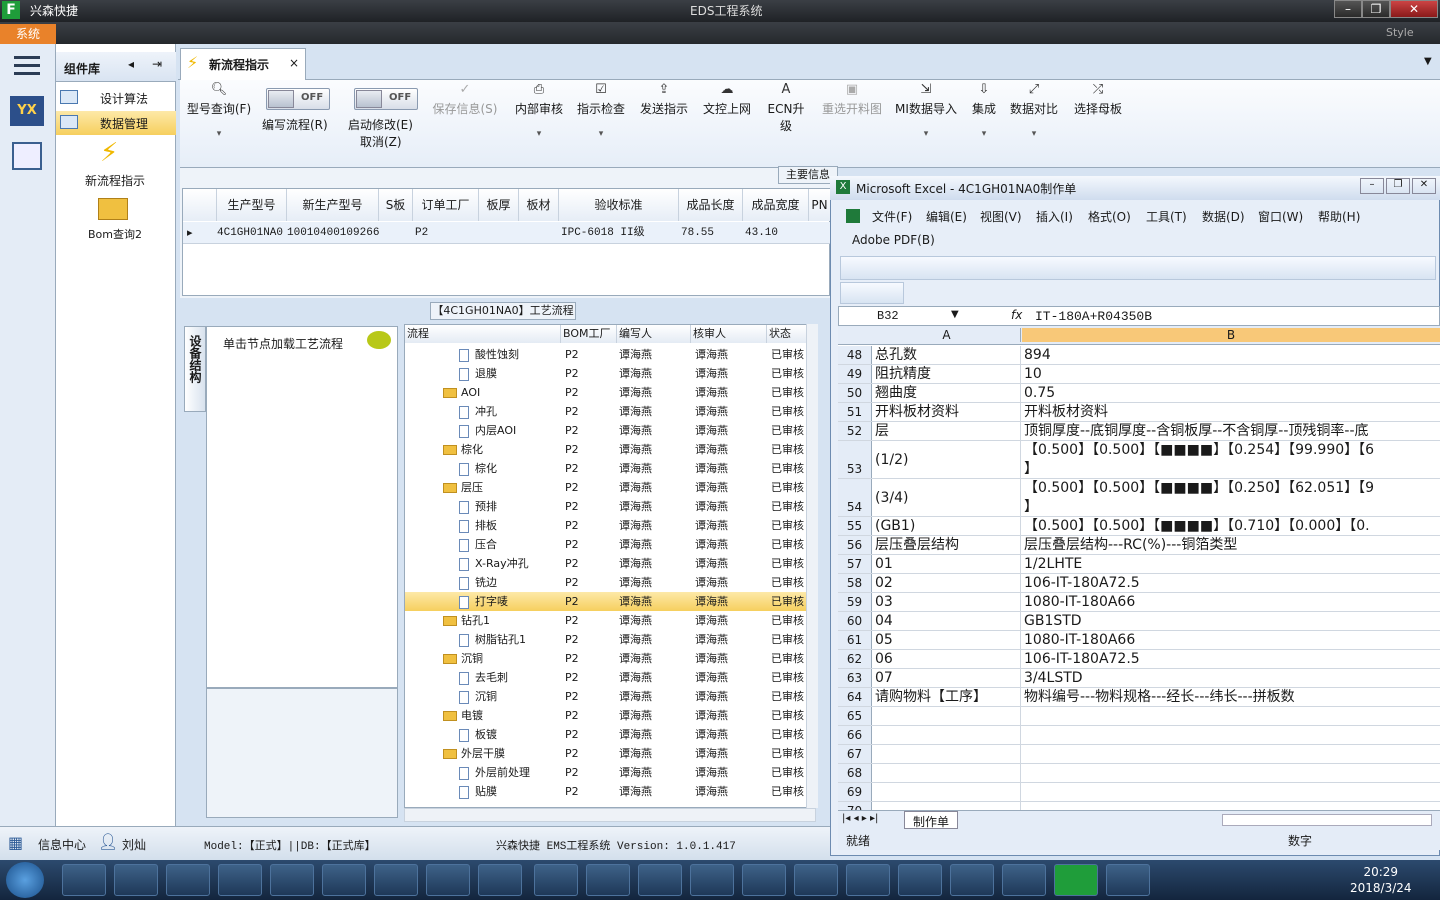 The image size is (1440, 900). I want to click on cancel-edit-label: 取消(Z), so click(381, 141).